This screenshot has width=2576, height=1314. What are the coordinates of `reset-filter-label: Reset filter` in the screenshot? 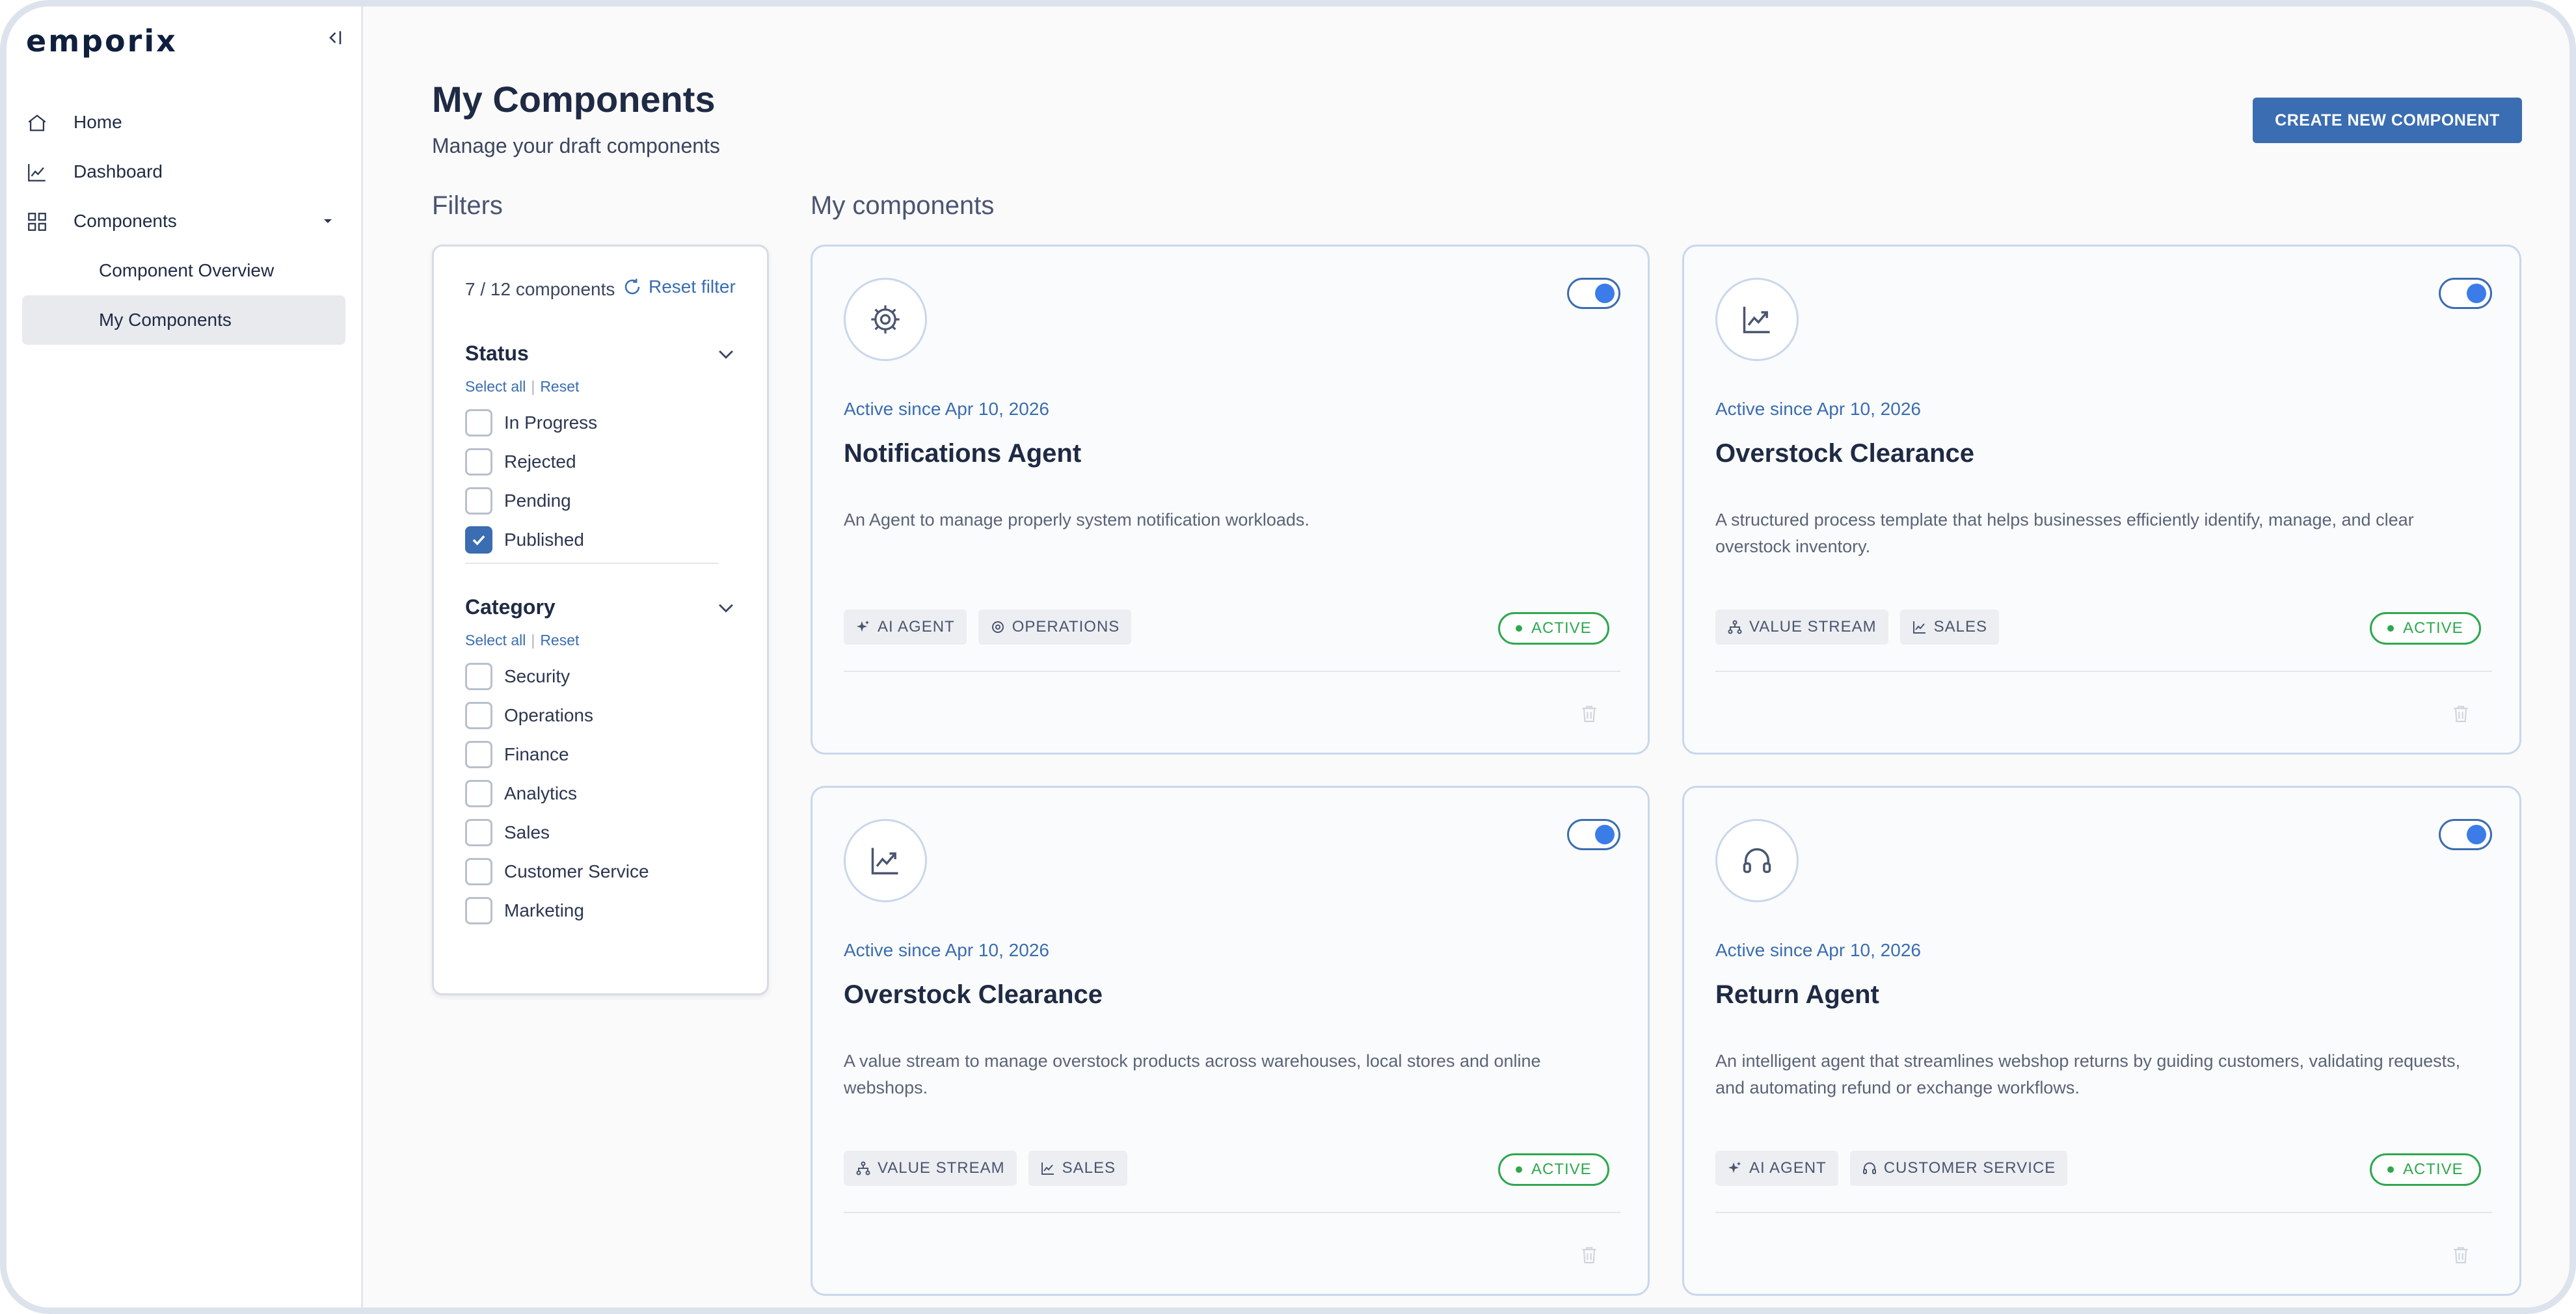 It's located at (692, 286).